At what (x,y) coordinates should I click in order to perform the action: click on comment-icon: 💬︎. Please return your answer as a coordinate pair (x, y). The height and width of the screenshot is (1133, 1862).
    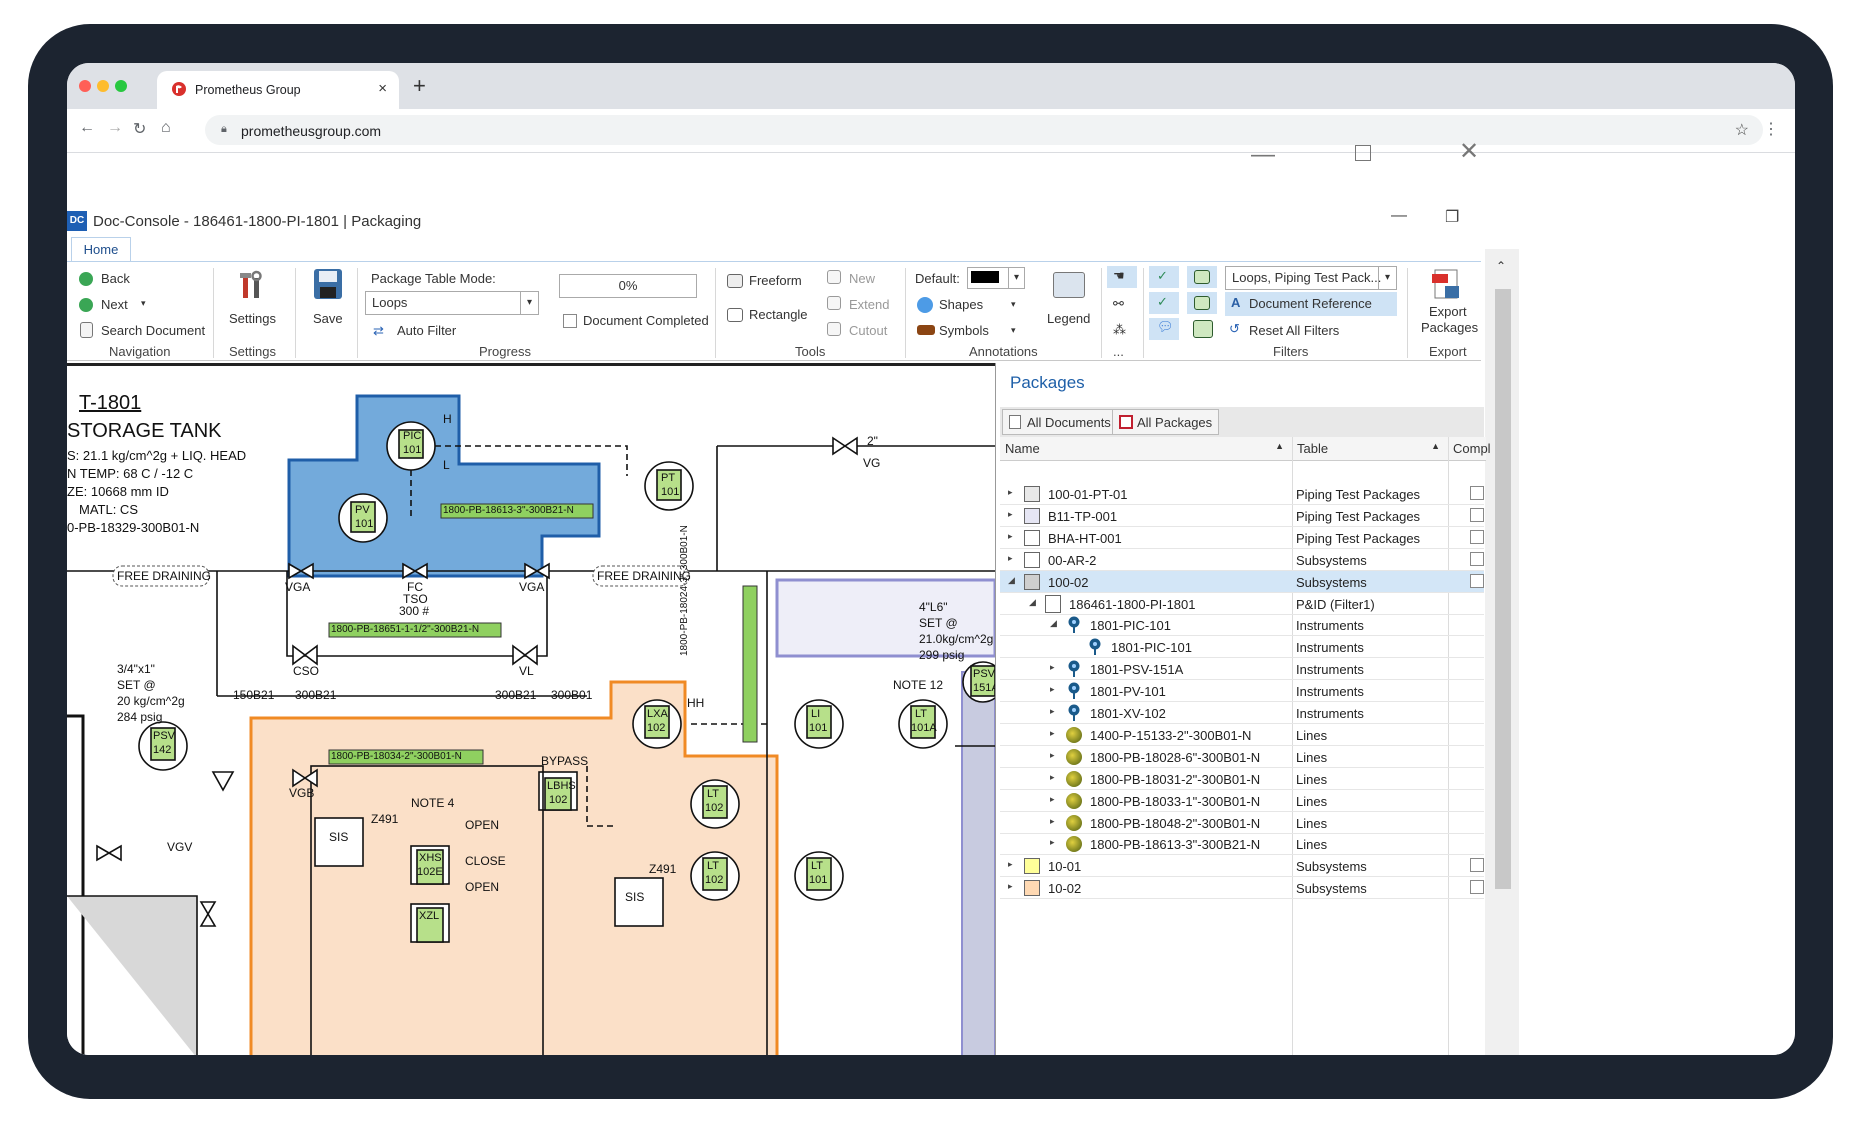
    Looking at the image, I should click on (1165, 327).